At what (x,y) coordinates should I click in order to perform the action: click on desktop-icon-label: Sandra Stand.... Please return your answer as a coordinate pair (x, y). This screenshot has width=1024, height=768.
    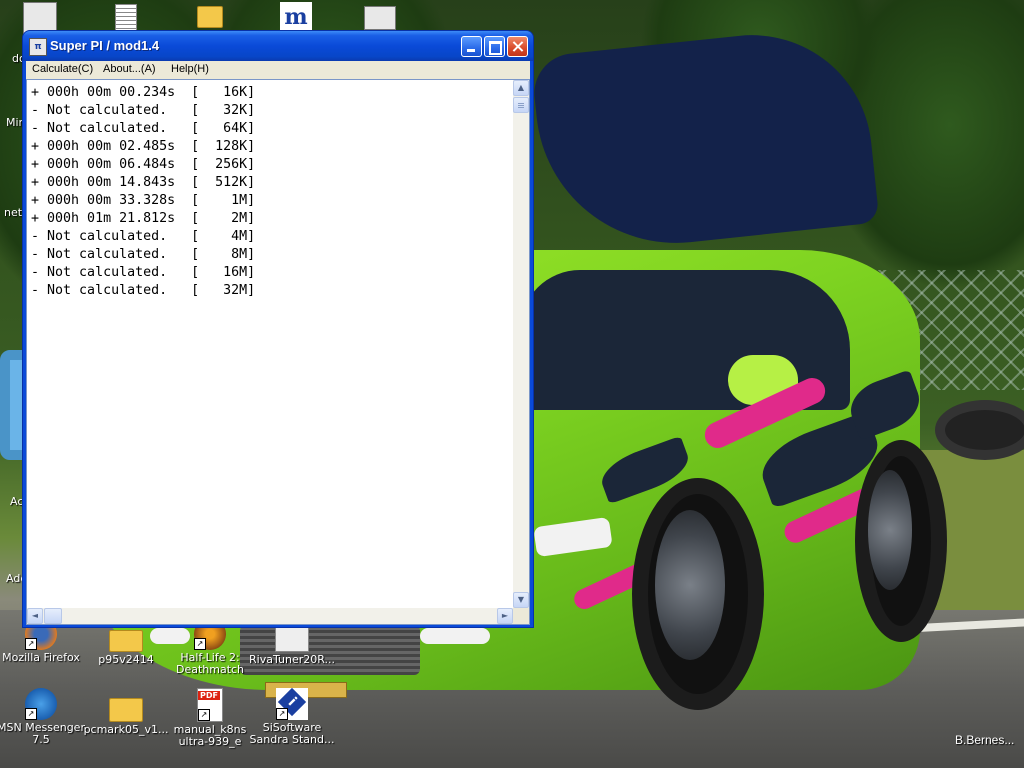
    Looking at the image, I should click on (292, 739).